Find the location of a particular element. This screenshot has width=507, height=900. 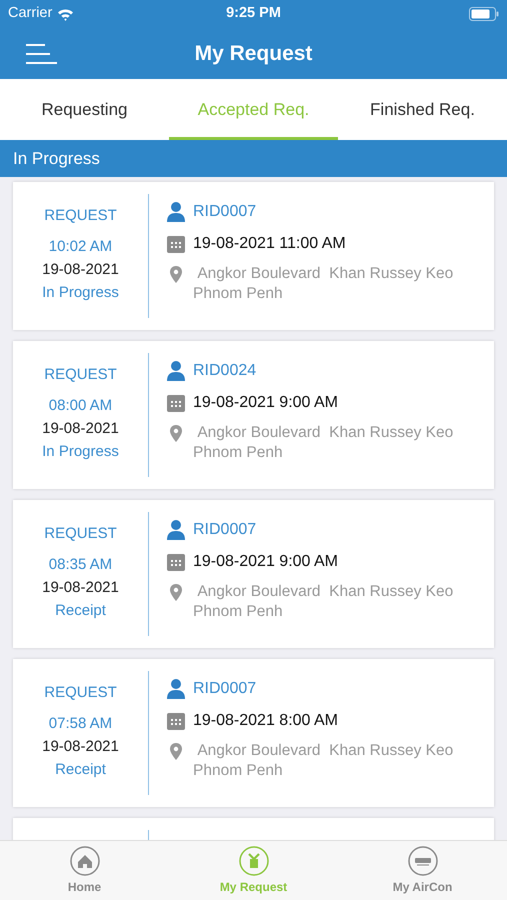

request-time: 07:58 AM is located at coordinates (80, 724).